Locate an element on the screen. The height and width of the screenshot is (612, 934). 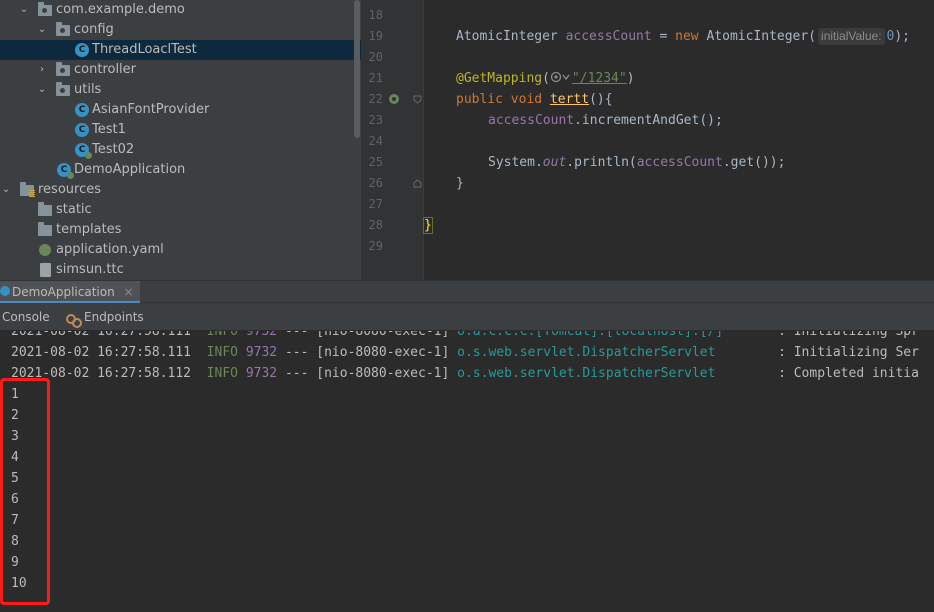
code-token: out is located at coordinates (554, 162).